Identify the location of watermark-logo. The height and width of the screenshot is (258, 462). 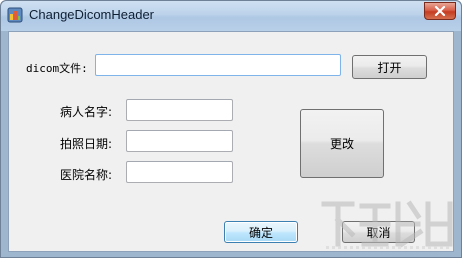
(387, 224).